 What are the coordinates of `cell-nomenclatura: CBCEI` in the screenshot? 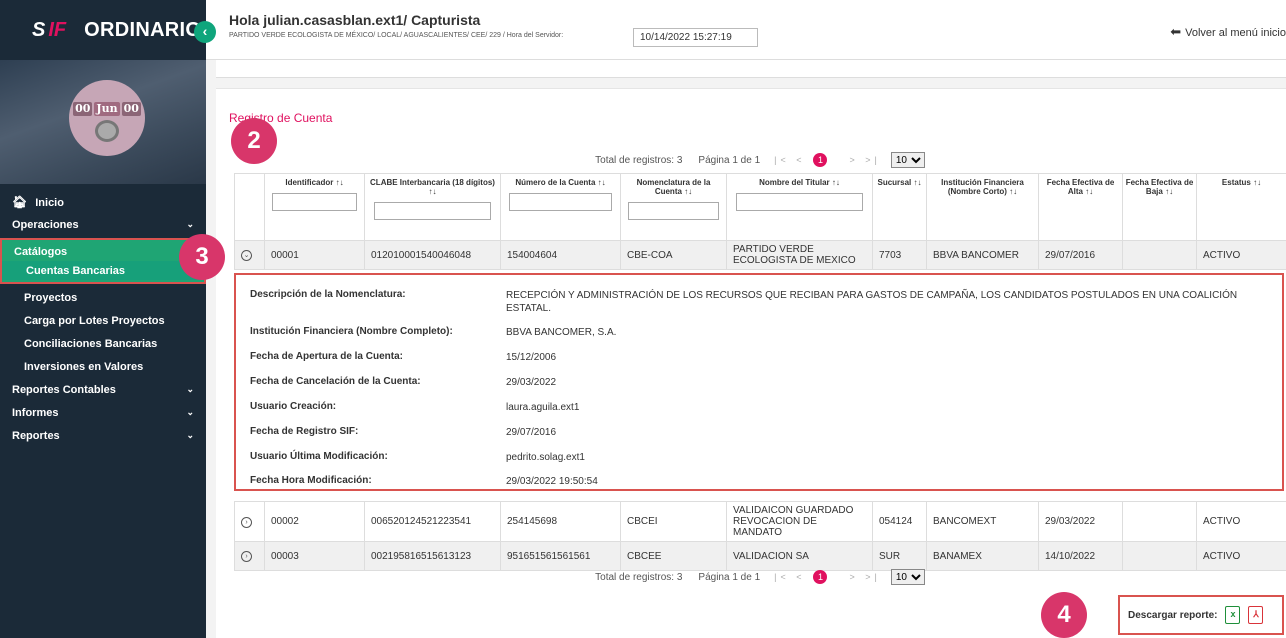 It's located at (673, 521).